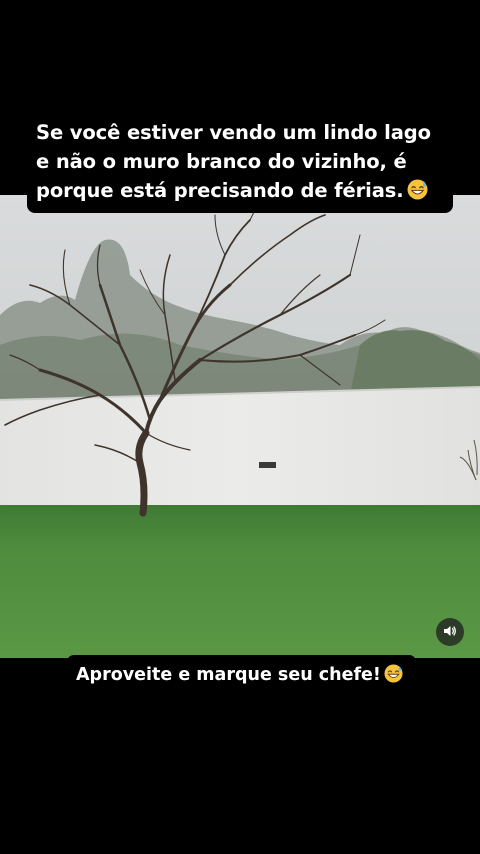 The width and height of the screenshot is (480, 854). I want to click on volume-button, so click(450, 632).